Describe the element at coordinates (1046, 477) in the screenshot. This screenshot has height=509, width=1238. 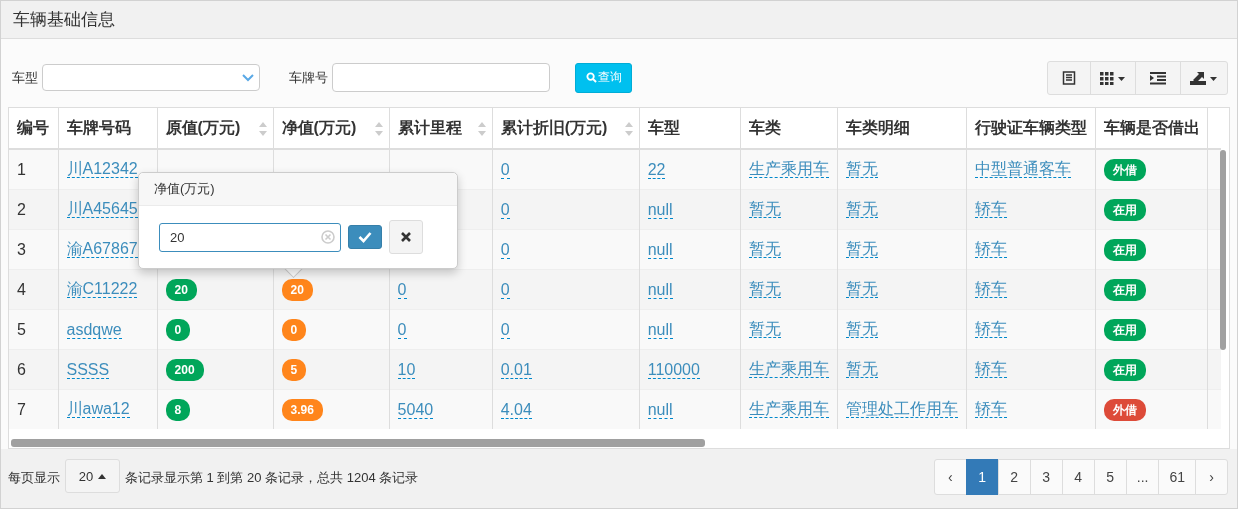
I see `page-button: 3` at that location.